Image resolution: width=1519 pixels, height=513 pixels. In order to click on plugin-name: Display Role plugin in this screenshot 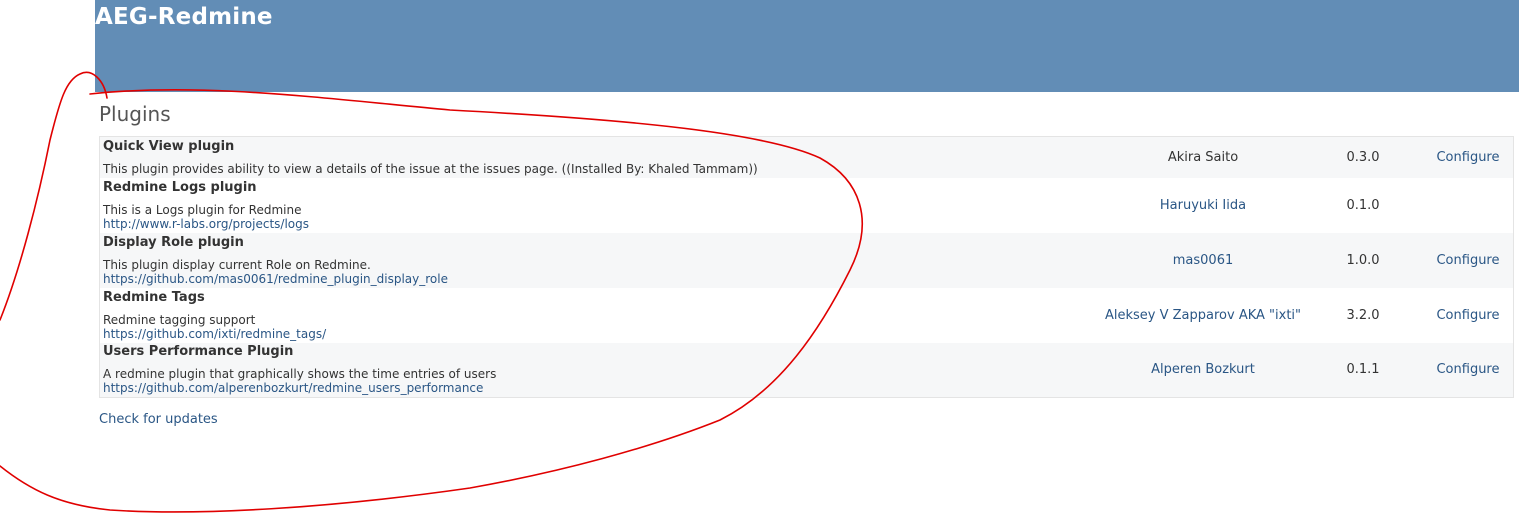, I will do `click(173, 242)`.